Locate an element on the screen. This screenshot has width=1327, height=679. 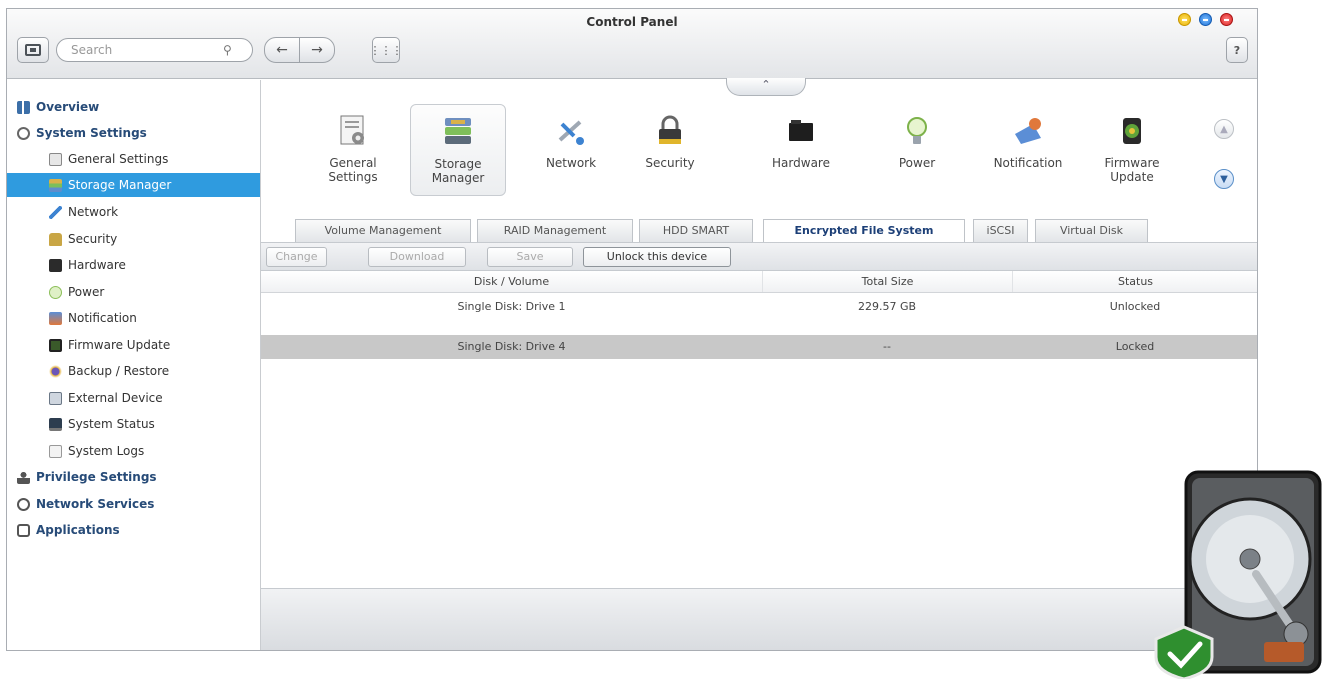
table-row: Single Disk: Drive 1 229.57 GB Unlocked is located at coordinates (759, 307).